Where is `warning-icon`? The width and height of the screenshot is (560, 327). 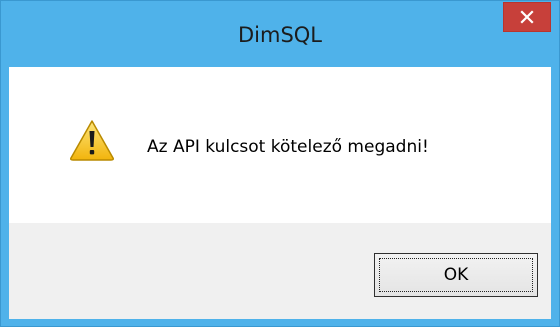 warning-icon is located at coordinates (92, 140).